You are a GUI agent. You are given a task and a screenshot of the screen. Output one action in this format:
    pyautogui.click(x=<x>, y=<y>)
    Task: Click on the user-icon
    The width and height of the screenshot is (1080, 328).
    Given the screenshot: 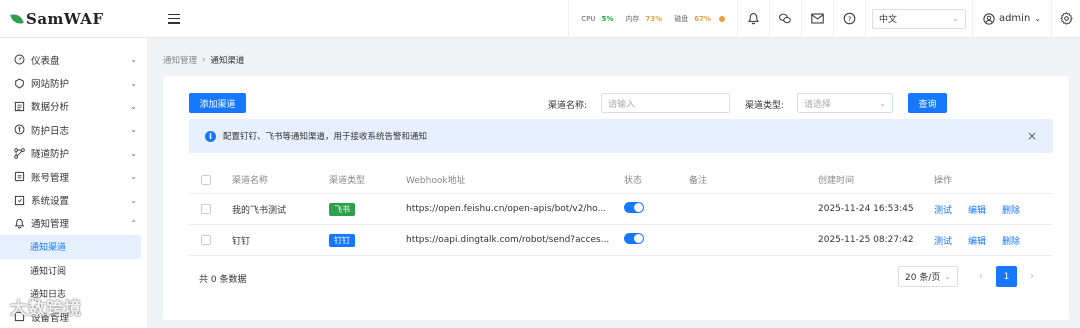 What is the action you would take?
    pyautogui.click(x=989, y=18)
    